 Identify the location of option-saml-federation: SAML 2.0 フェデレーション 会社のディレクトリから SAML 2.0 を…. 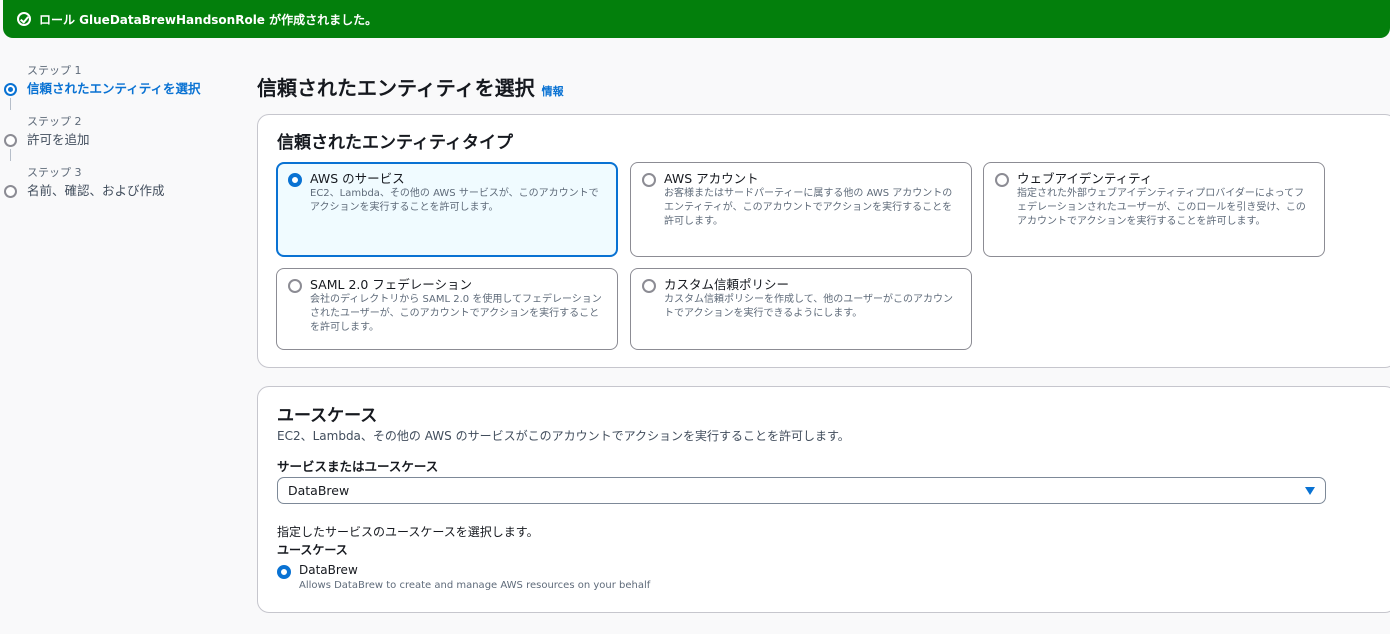
(447, 309).